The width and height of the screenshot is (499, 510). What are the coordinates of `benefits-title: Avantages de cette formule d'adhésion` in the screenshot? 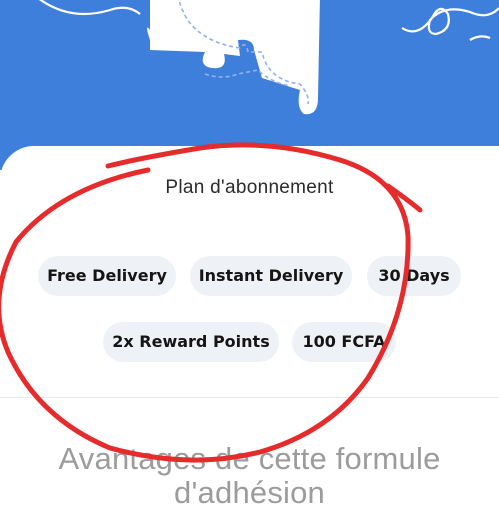 It's located at (249, 476).